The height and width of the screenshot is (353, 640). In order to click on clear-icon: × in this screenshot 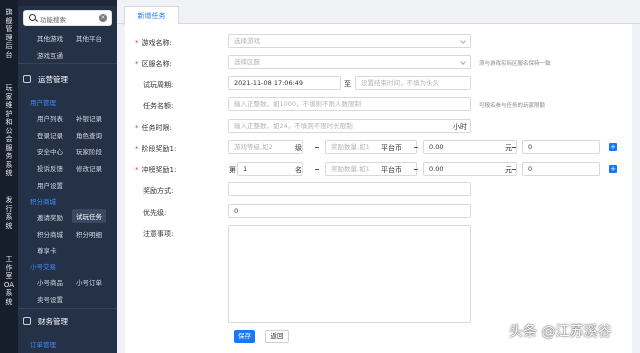, I will do `click(103, 18)`.